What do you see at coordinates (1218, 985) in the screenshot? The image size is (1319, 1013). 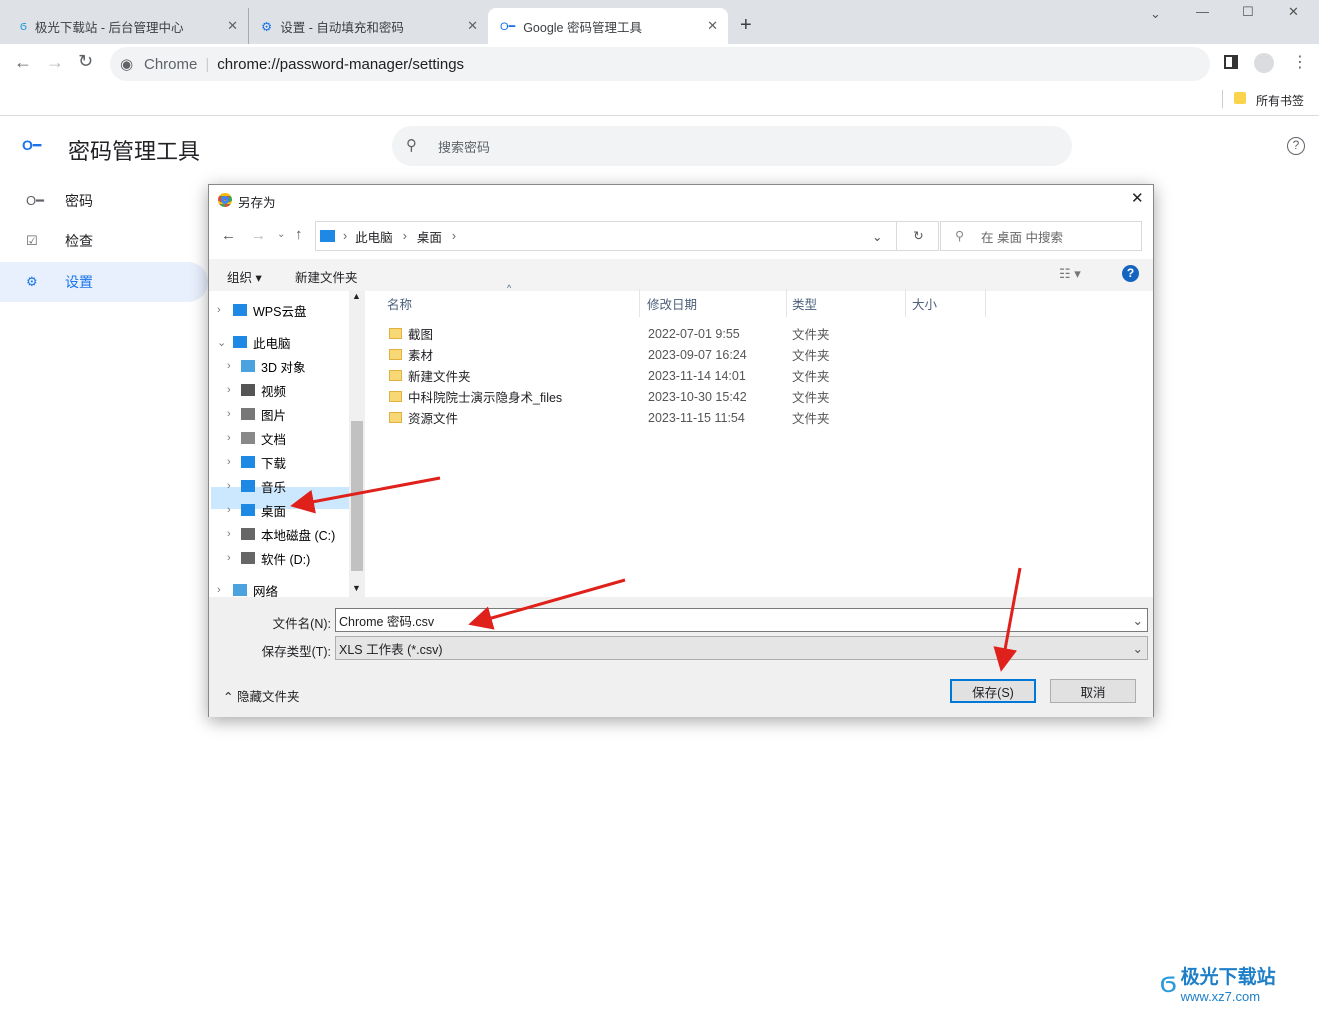 I see `watermark: ϭ 极光下载站 www.xz7.com` at bounding box center [1218, 985].